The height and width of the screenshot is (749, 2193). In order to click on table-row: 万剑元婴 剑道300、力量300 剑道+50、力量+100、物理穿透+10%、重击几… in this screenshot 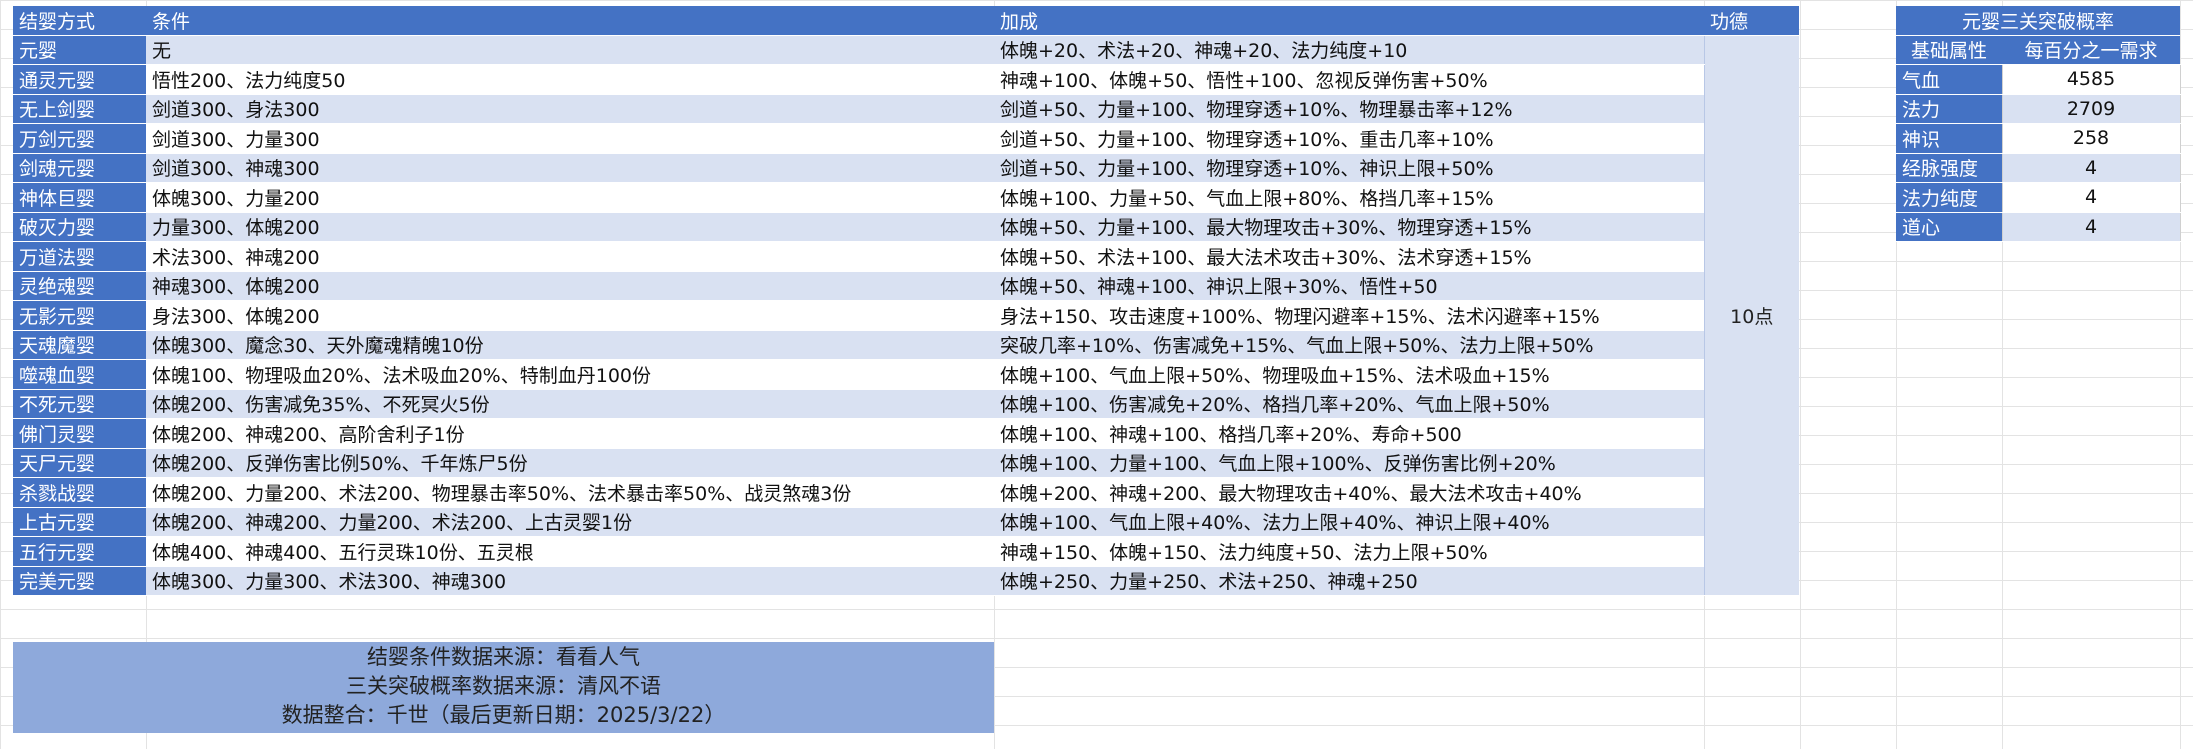, I will do `click(906, 138)`.